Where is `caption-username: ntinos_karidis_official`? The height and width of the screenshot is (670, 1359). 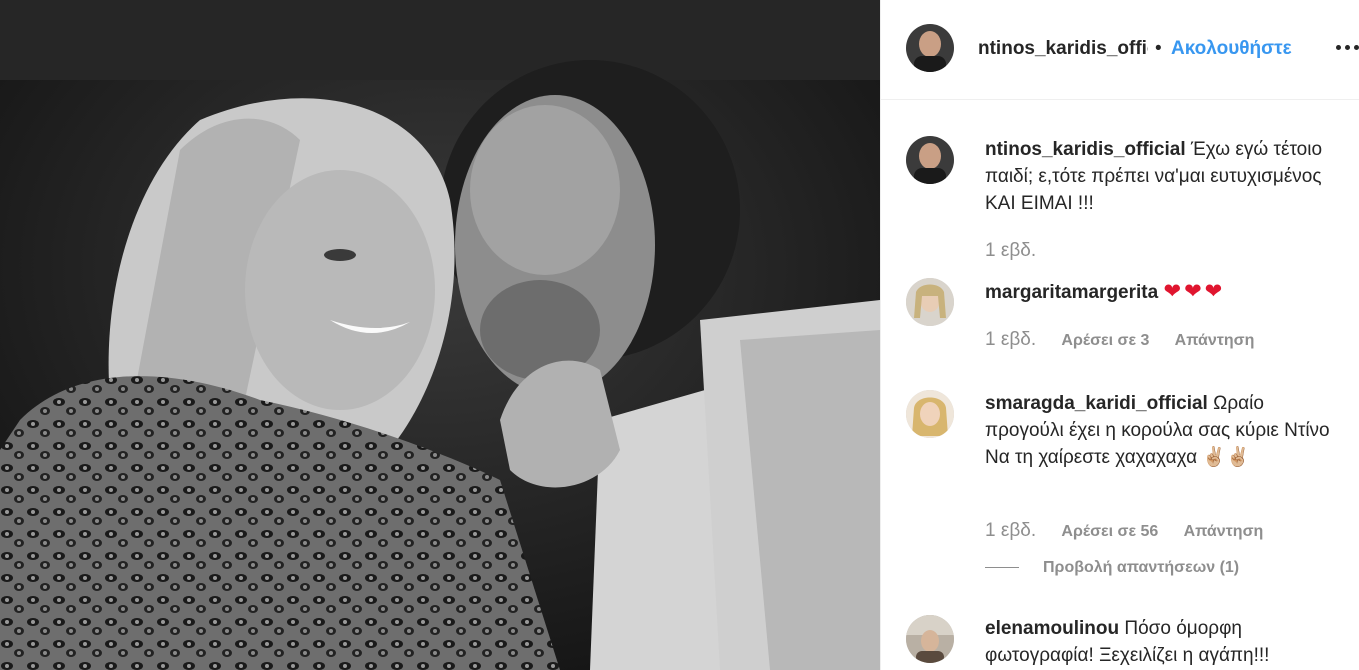 caption-username: ntinos_karidis_official is located at coordinates (1085, 149).